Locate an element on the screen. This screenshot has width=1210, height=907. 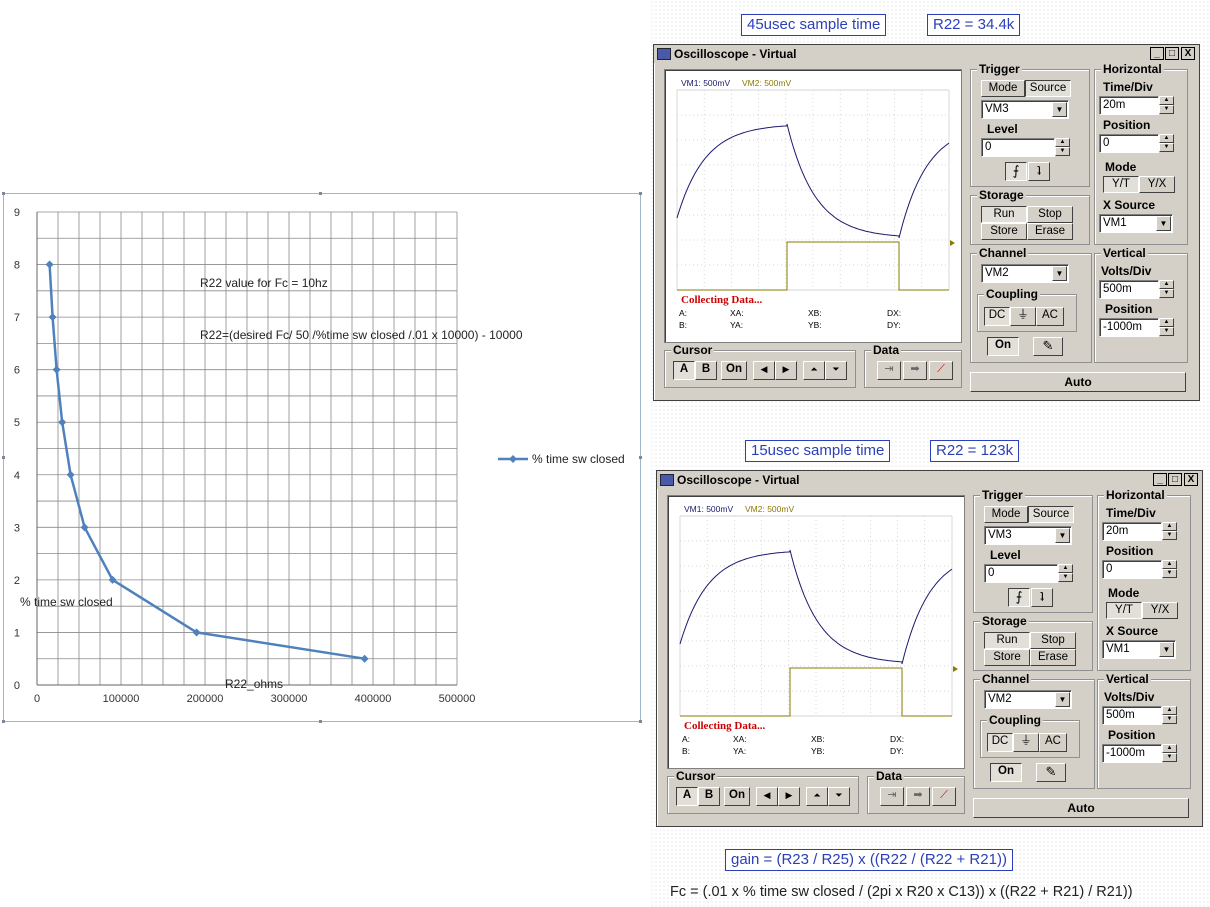
y-tick-label: 9 is located at coordinates (17, 213).